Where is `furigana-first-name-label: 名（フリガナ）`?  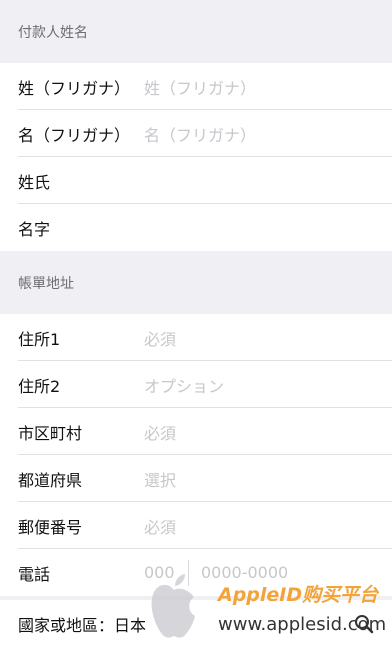
furigana-first-name-label: 名（フリガナ） is located at coordinates (74, 135).